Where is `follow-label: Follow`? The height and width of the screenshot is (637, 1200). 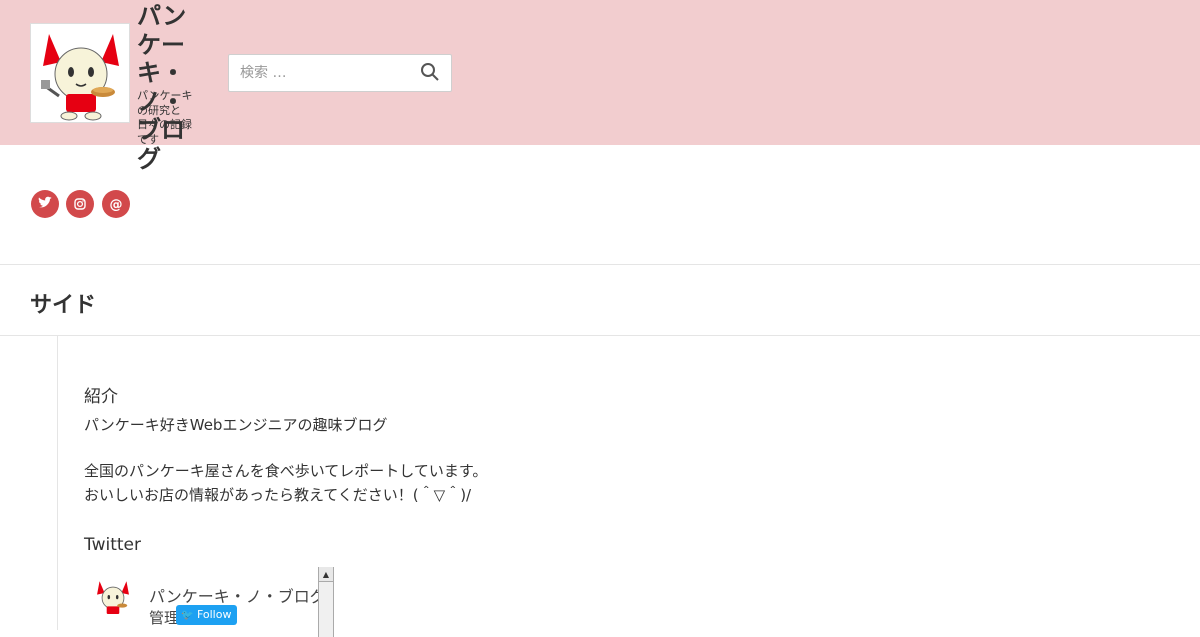 follow-label: Follow is located at coordinates (214, 614).